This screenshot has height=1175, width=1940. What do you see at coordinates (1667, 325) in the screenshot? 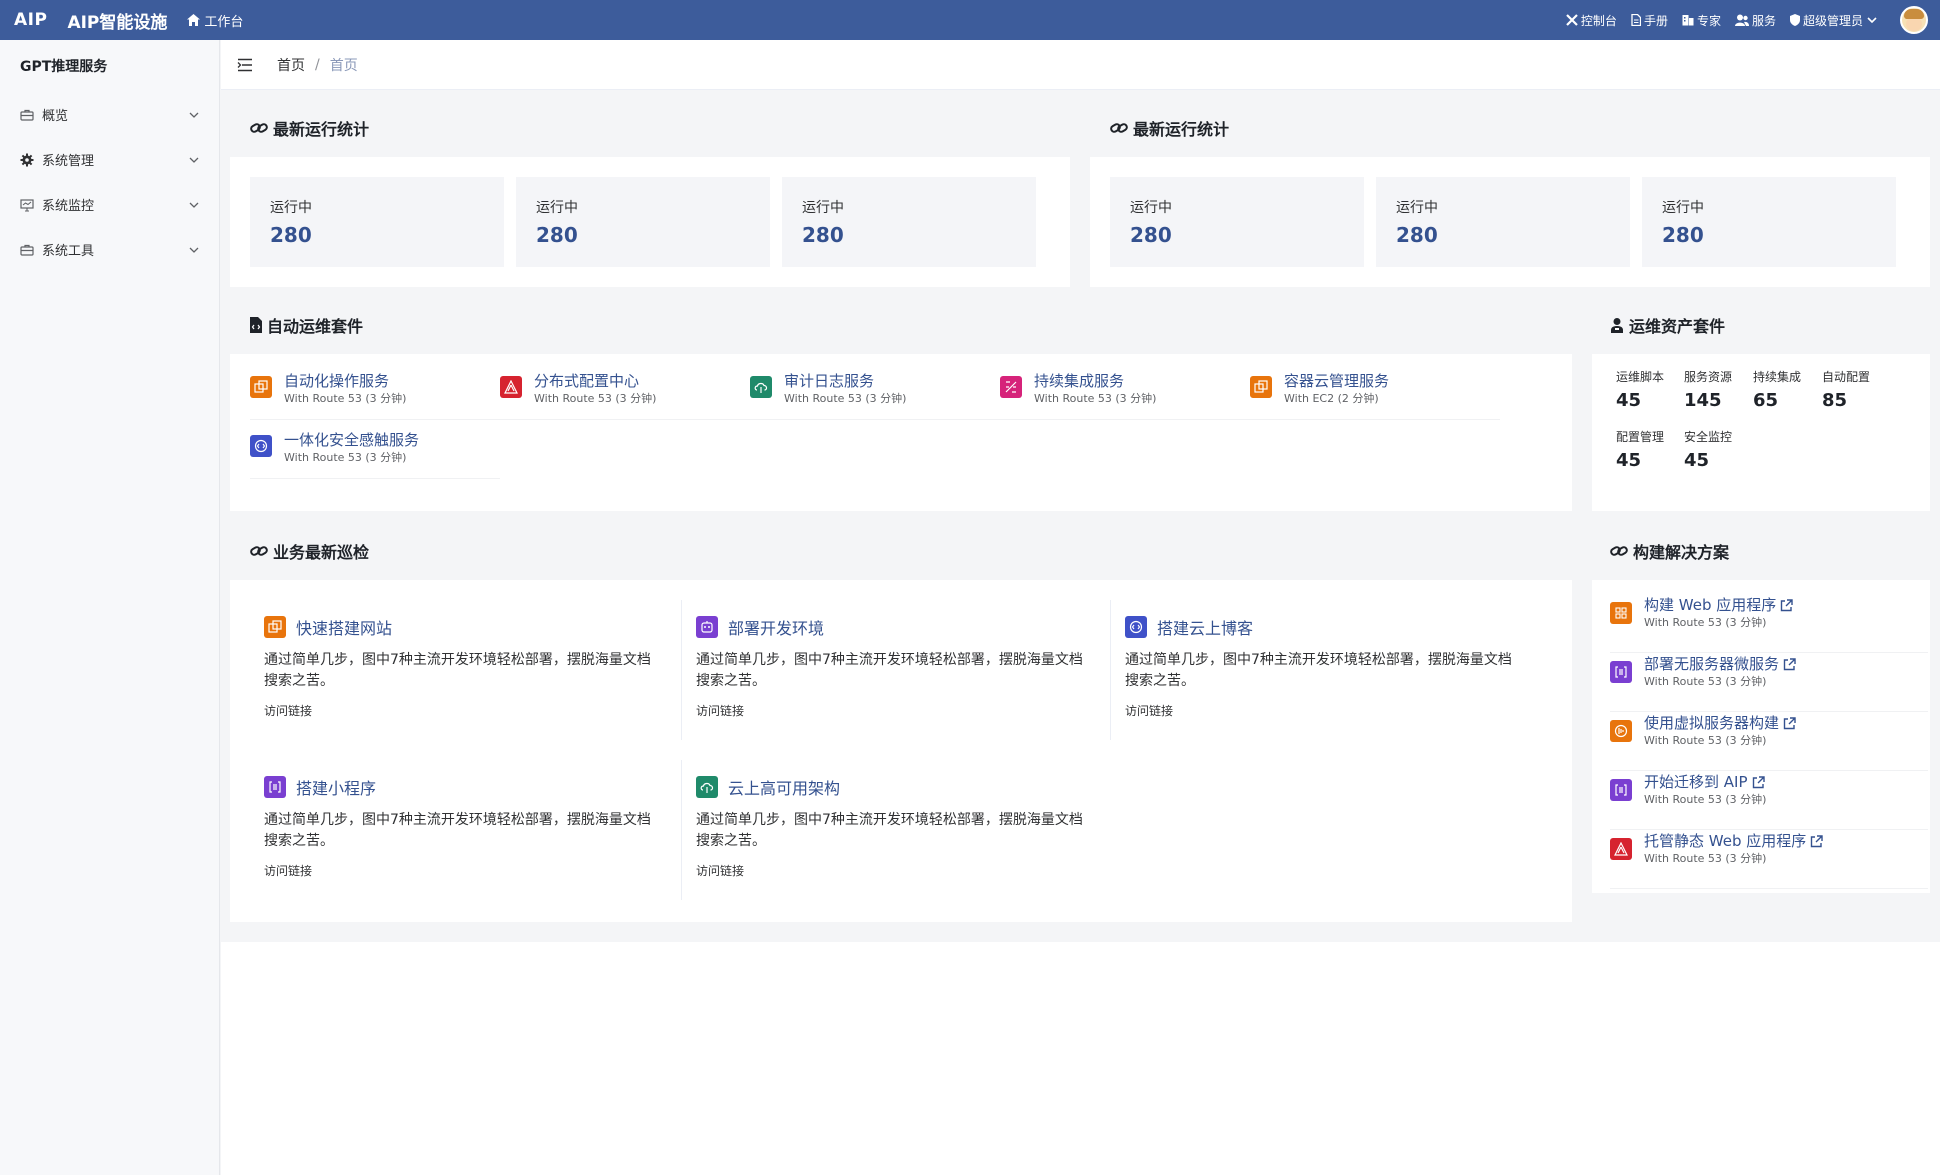
I see `assets-title: 运维资产套件` at bounding box center [1667, 325].